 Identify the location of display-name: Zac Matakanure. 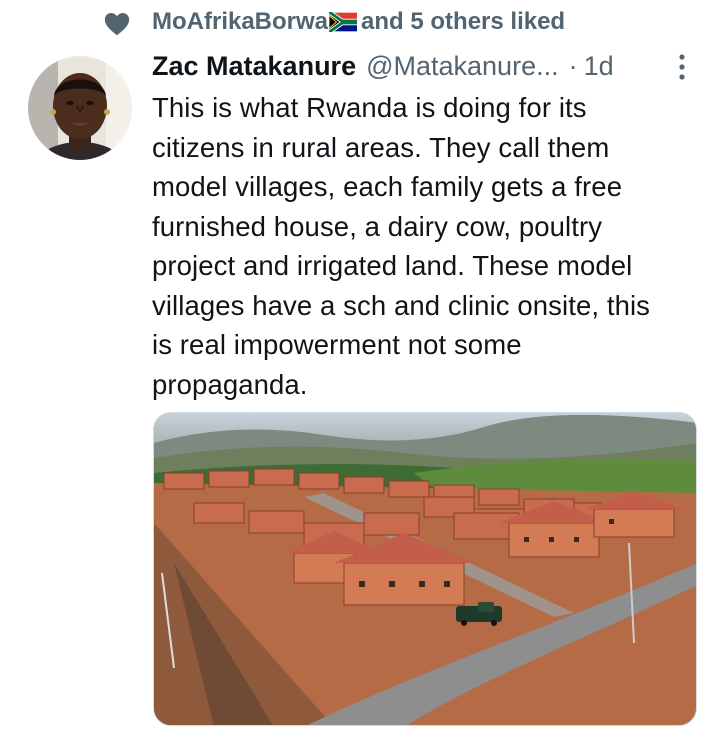
(254, 66).